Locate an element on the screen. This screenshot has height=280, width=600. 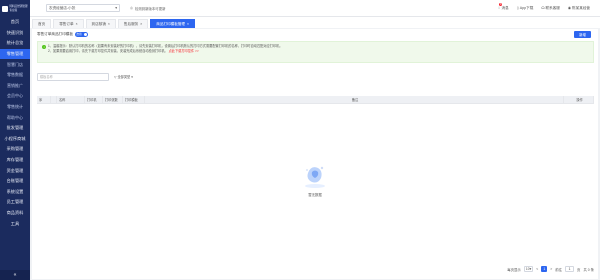
logo-icon is located at coordinates (5, 8).